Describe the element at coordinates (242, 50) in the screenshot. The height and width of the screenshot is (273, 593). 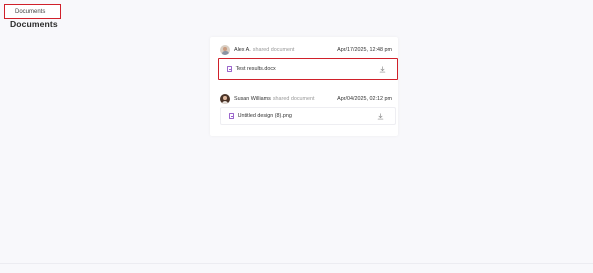
I see `sharer-name: Alex A.` at that location.